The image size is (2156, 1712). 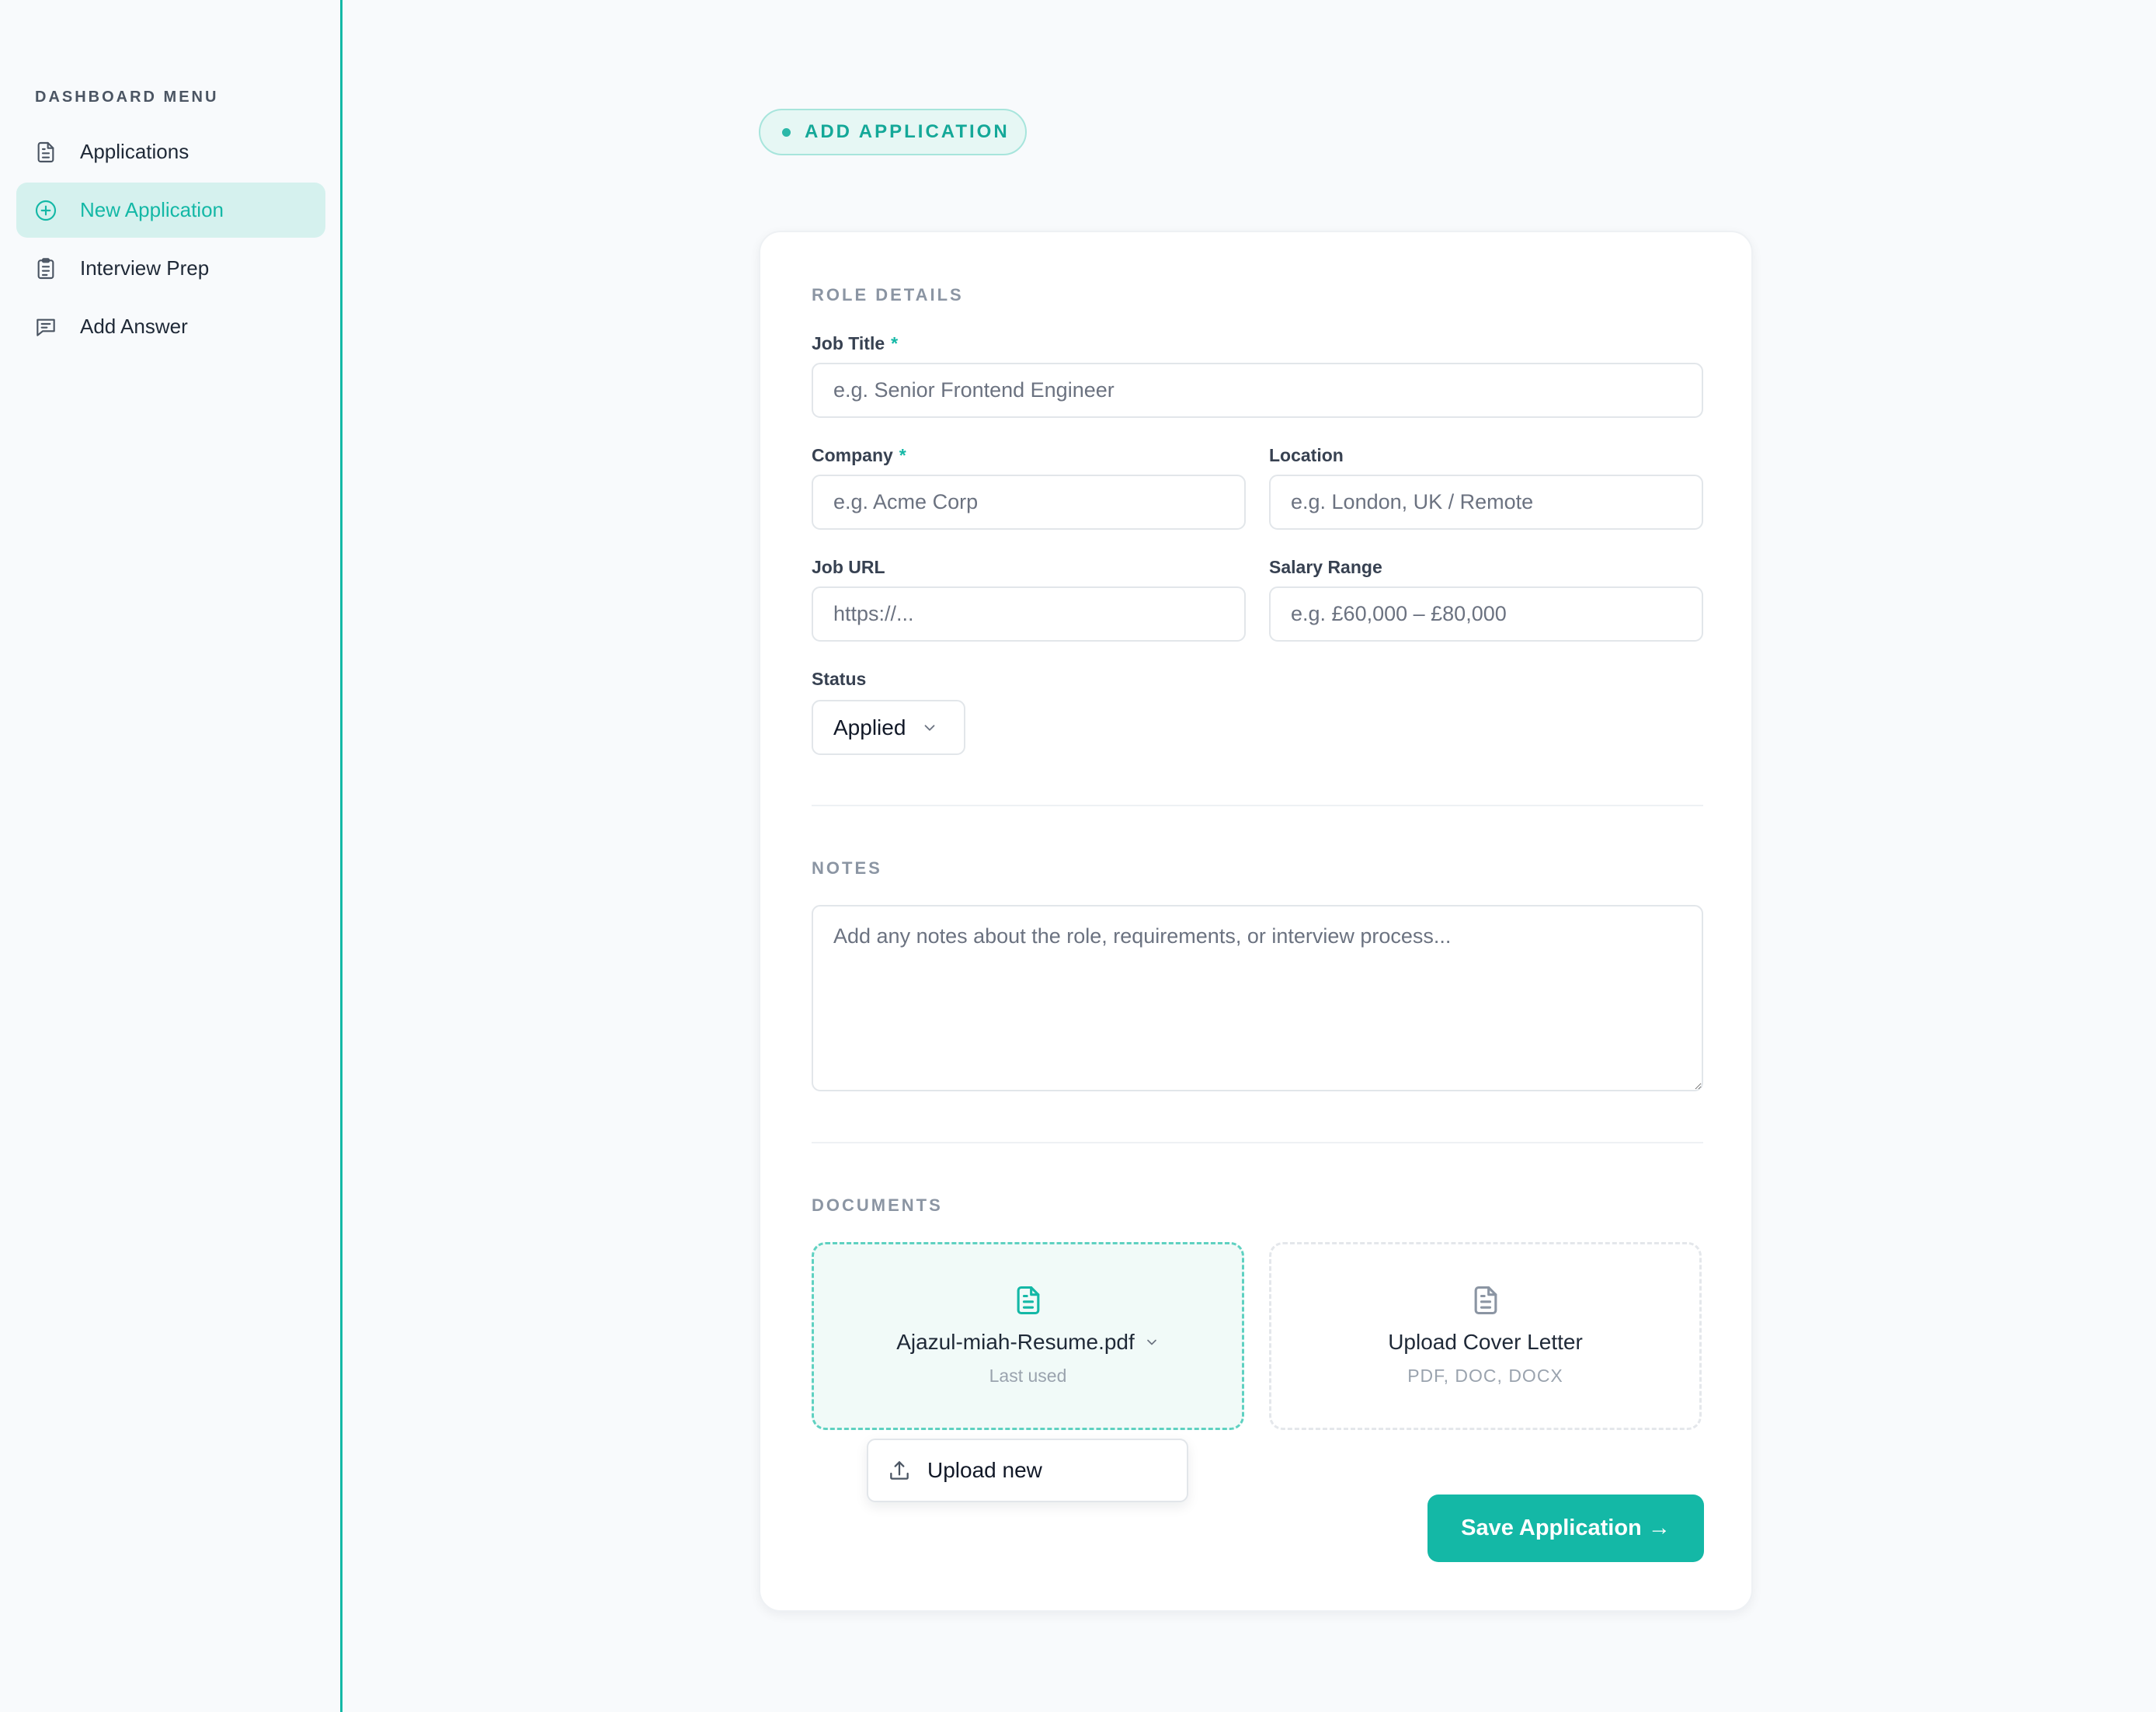 I want to click on page-title-pill: ADD APPLICATION, so click(x=893, y=132).